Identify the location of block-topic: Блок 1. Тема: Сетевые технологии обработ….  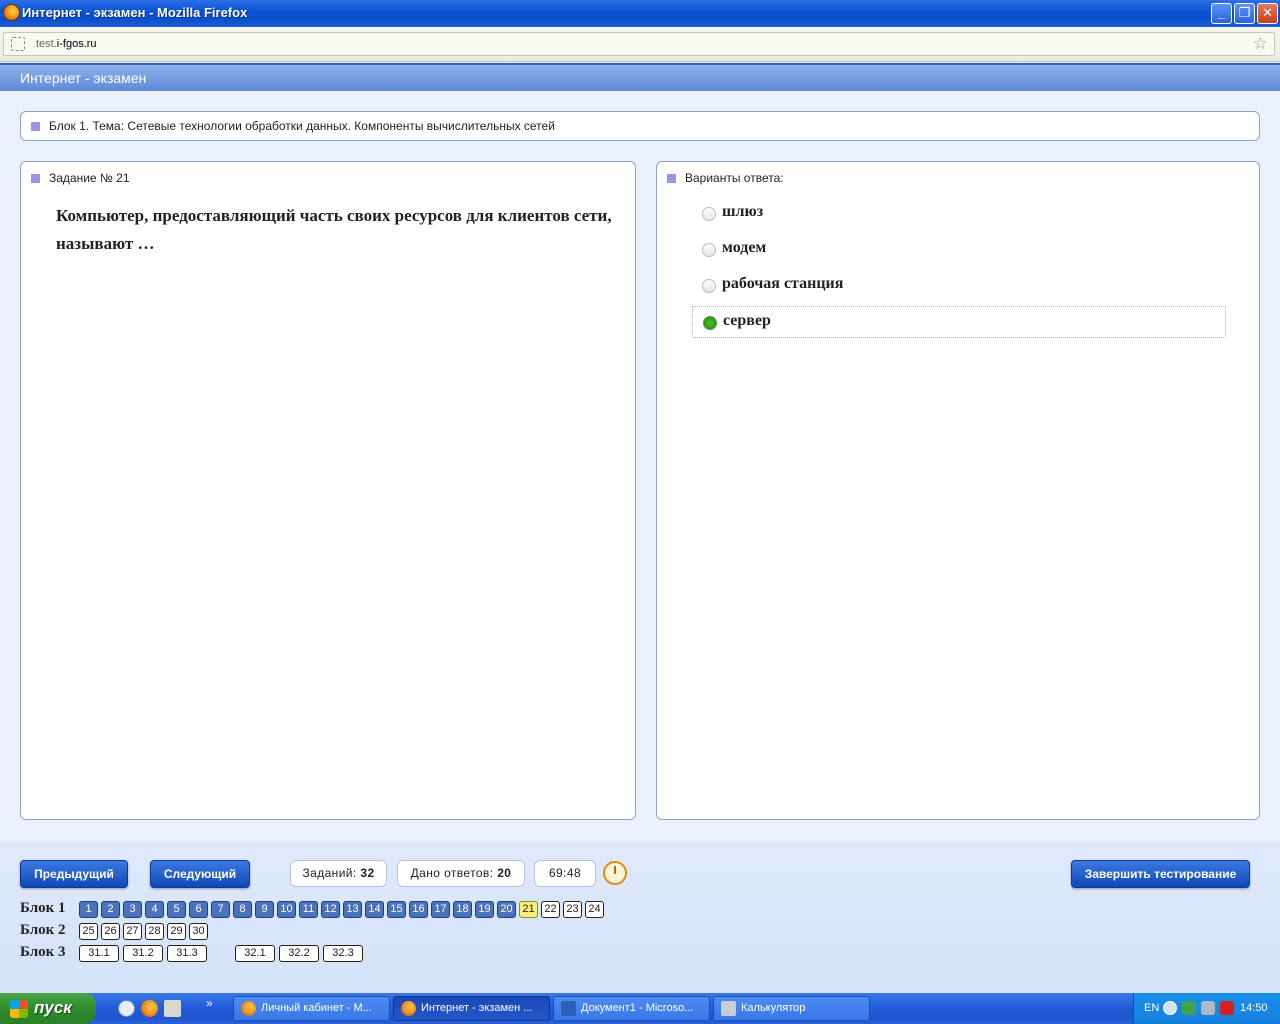
(302, 126).